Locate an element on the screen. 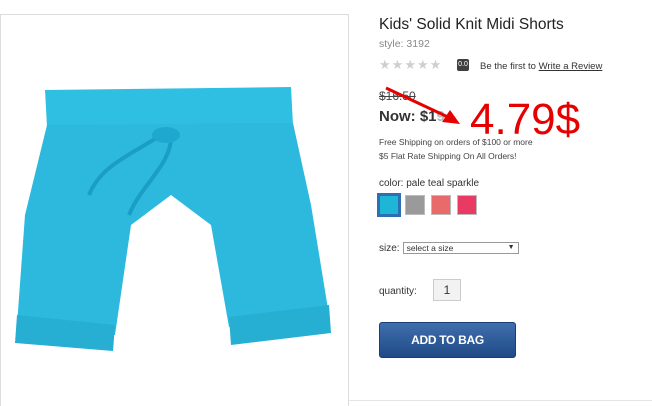  size-select: select a size ▼ is located at coordinates (460, 248).